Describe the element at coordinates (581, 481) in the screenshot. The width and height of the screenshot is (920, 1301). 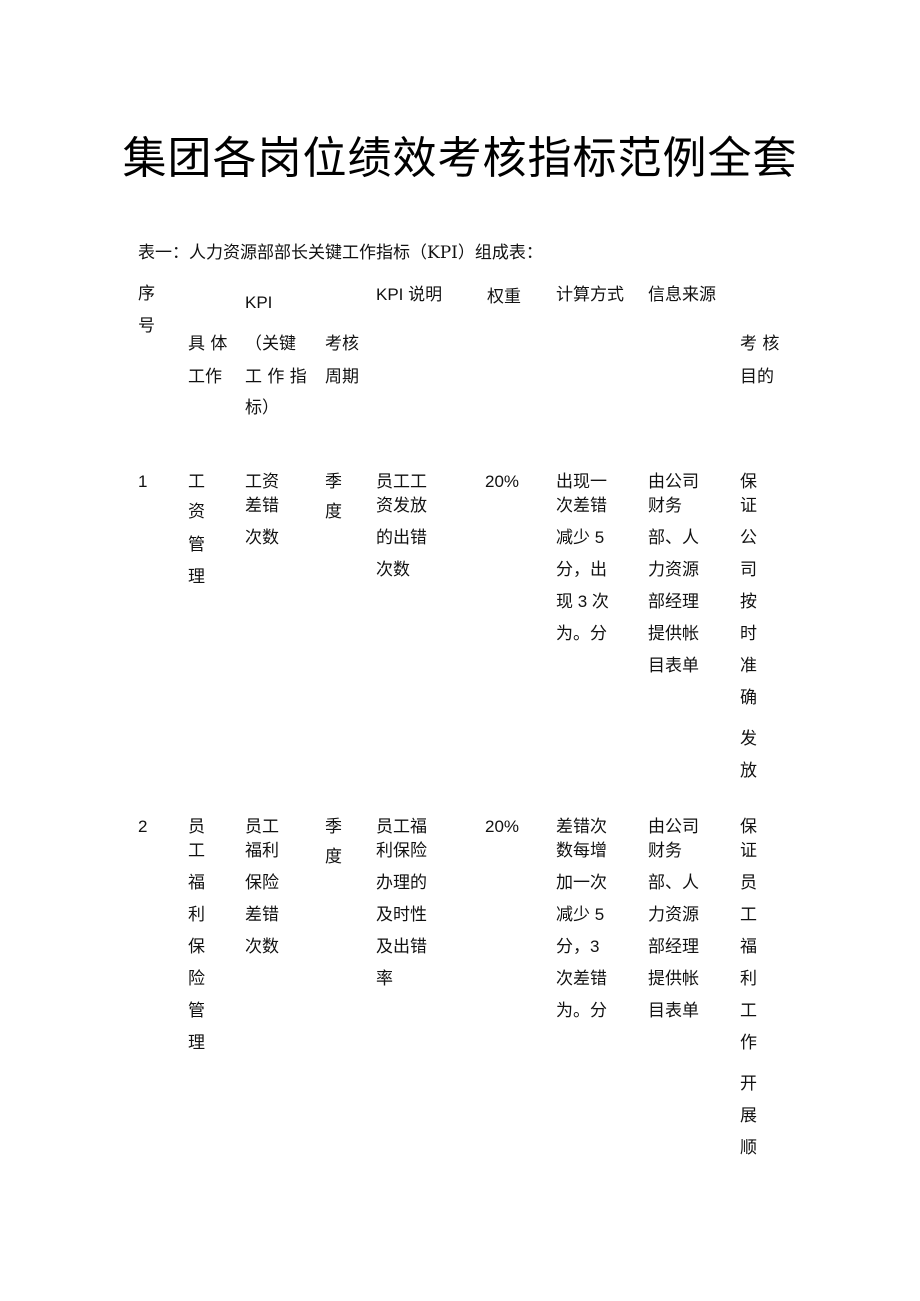
I see `row-calc: 出现一` at that location.